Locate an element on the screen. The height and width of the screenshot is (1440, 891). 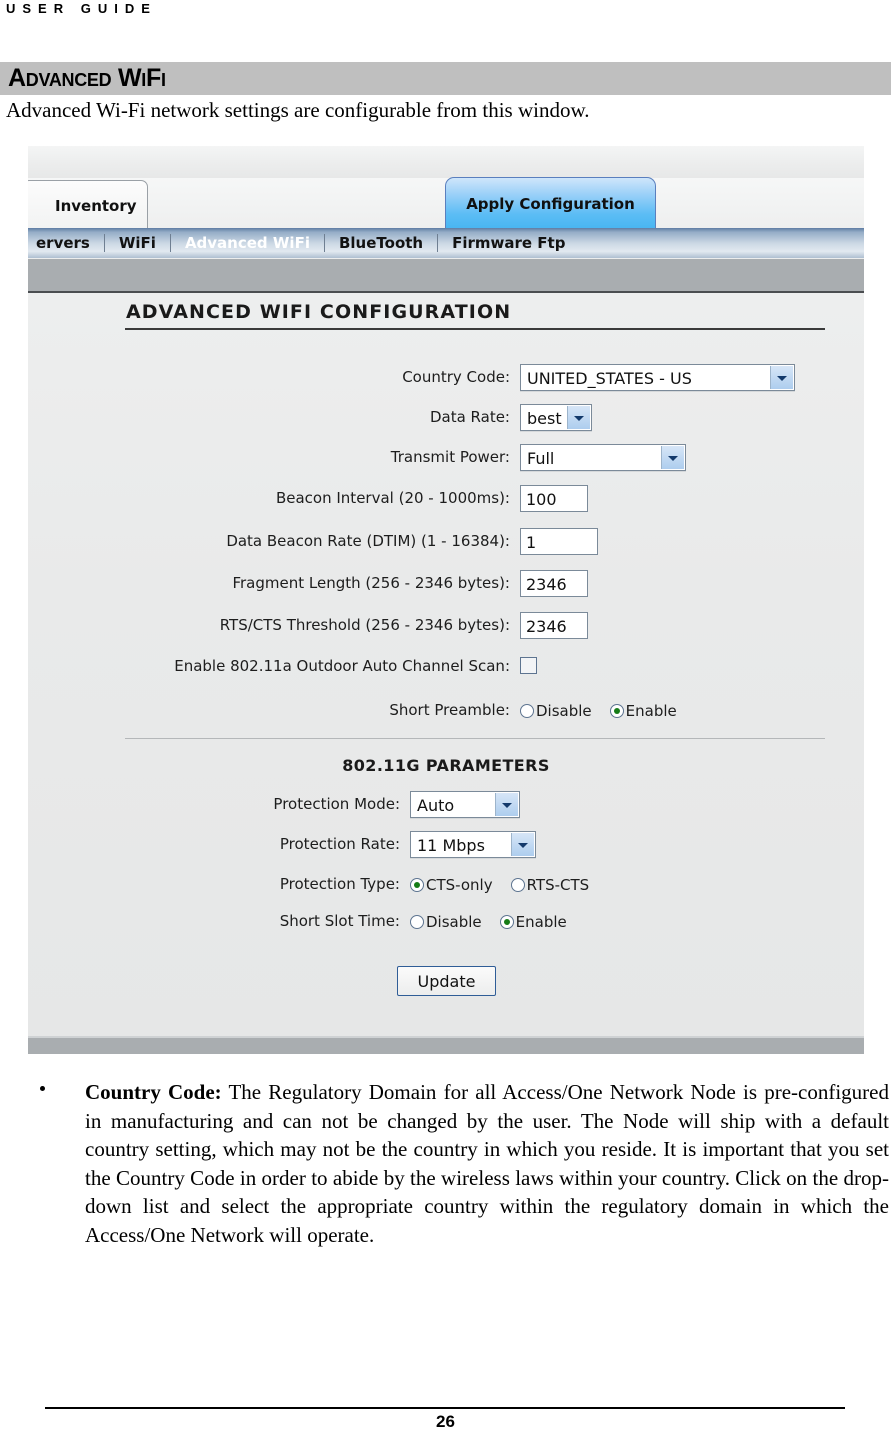
radio-short-slot-time-enable: Enable is located at coordinates (533, 921).